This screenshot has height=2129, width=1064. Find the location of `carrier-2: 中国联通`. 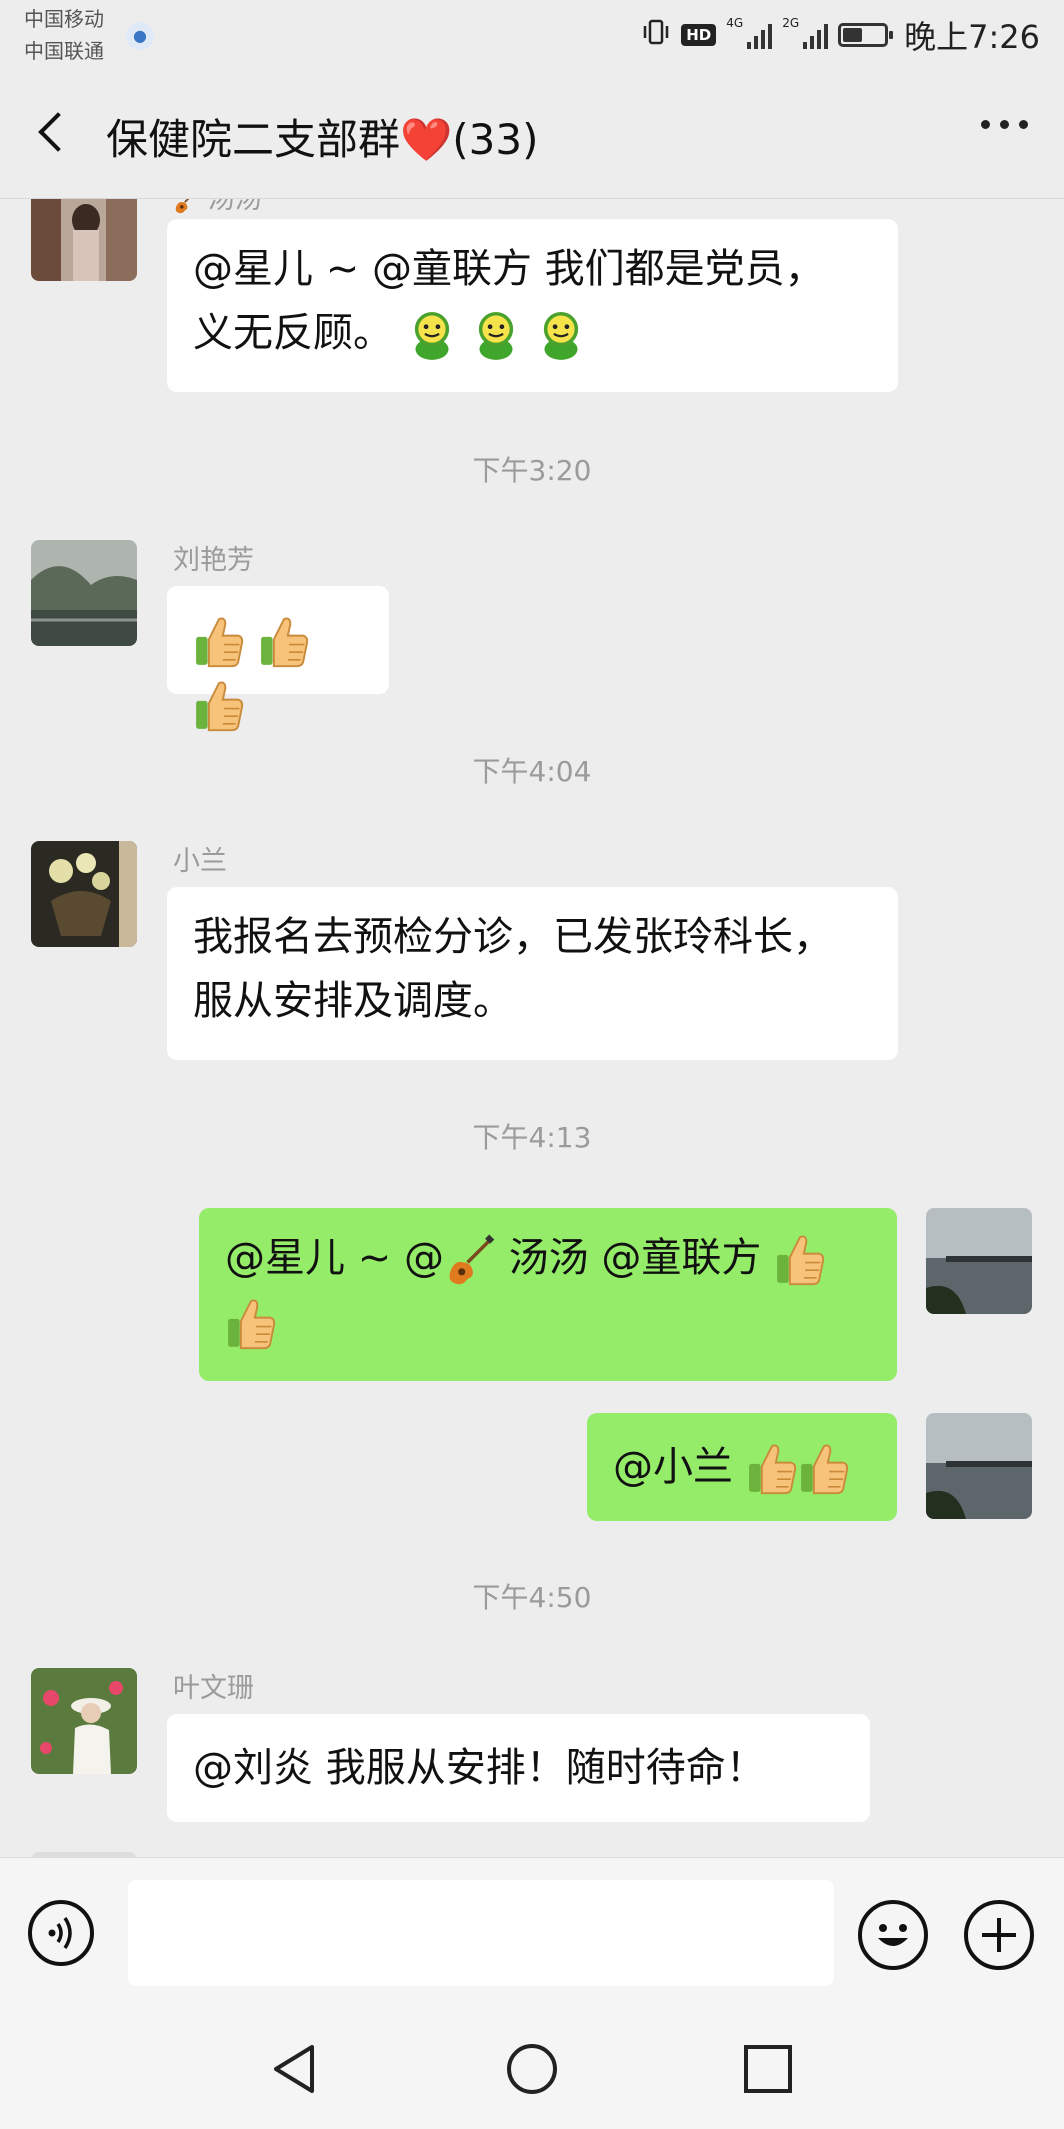

carrier-2: 中国联通 is located at coordinates (64, 51).